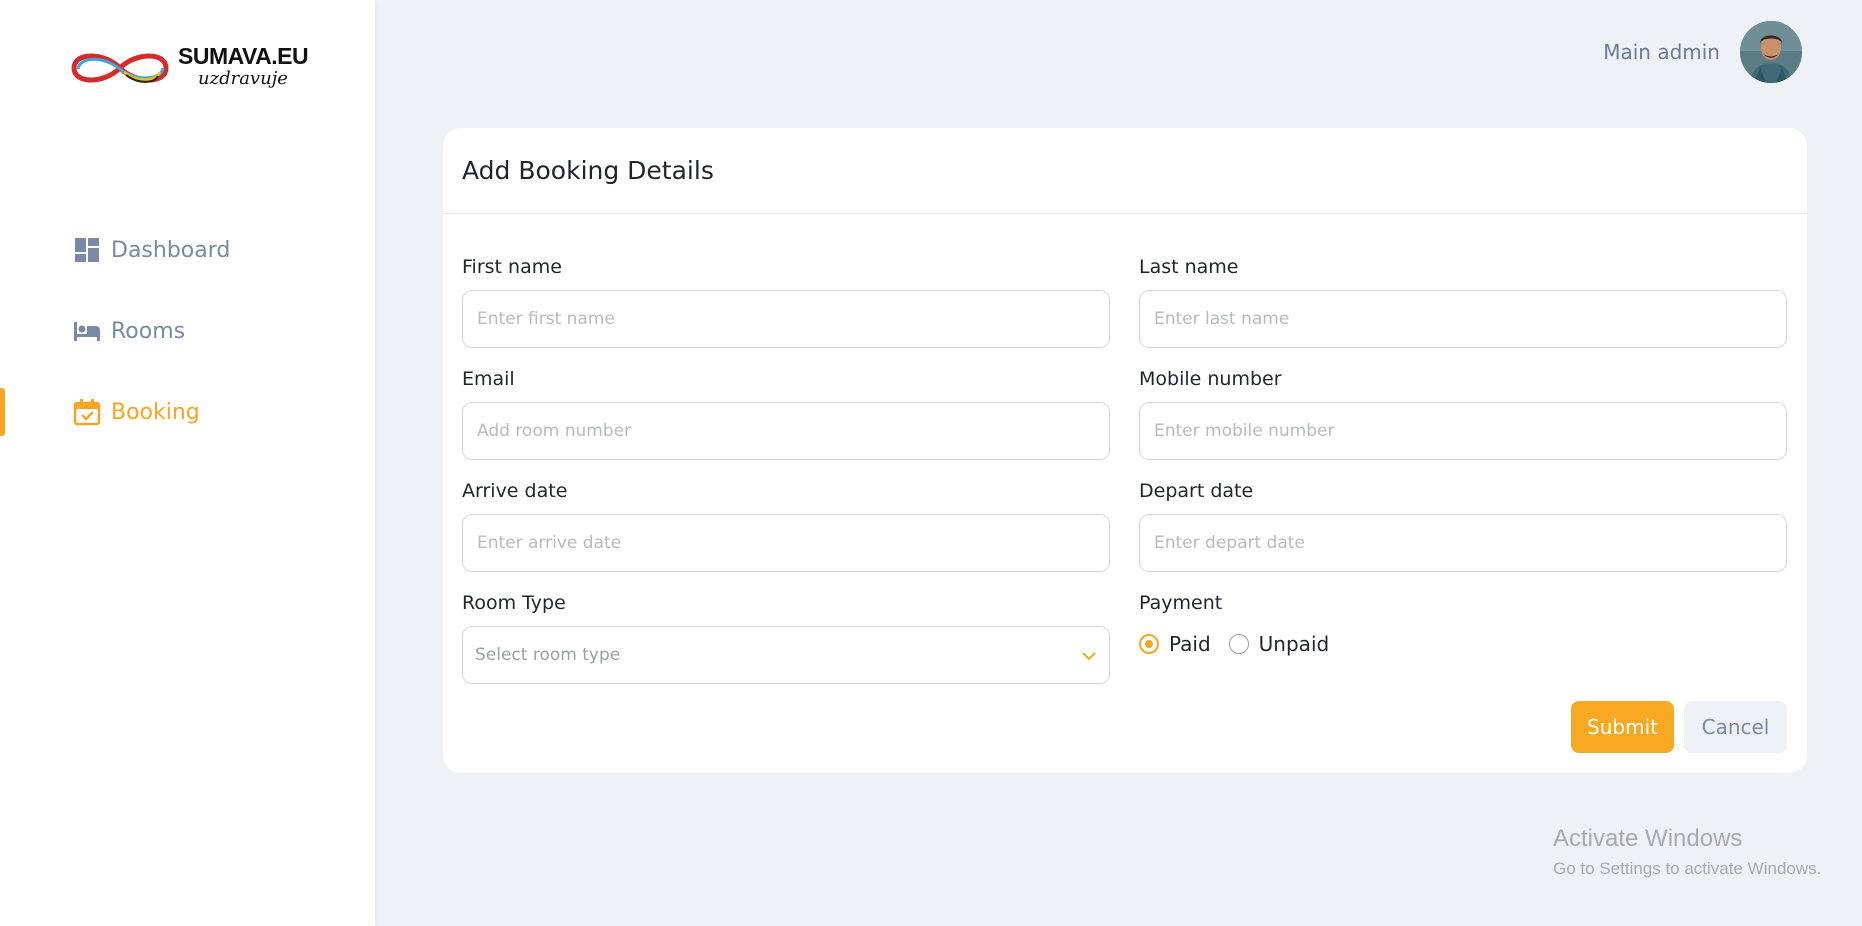 Image resolution: width=1862 pixels, height=926 pixels. I want to click on room-type-select: Select room type, so click(786, 655).